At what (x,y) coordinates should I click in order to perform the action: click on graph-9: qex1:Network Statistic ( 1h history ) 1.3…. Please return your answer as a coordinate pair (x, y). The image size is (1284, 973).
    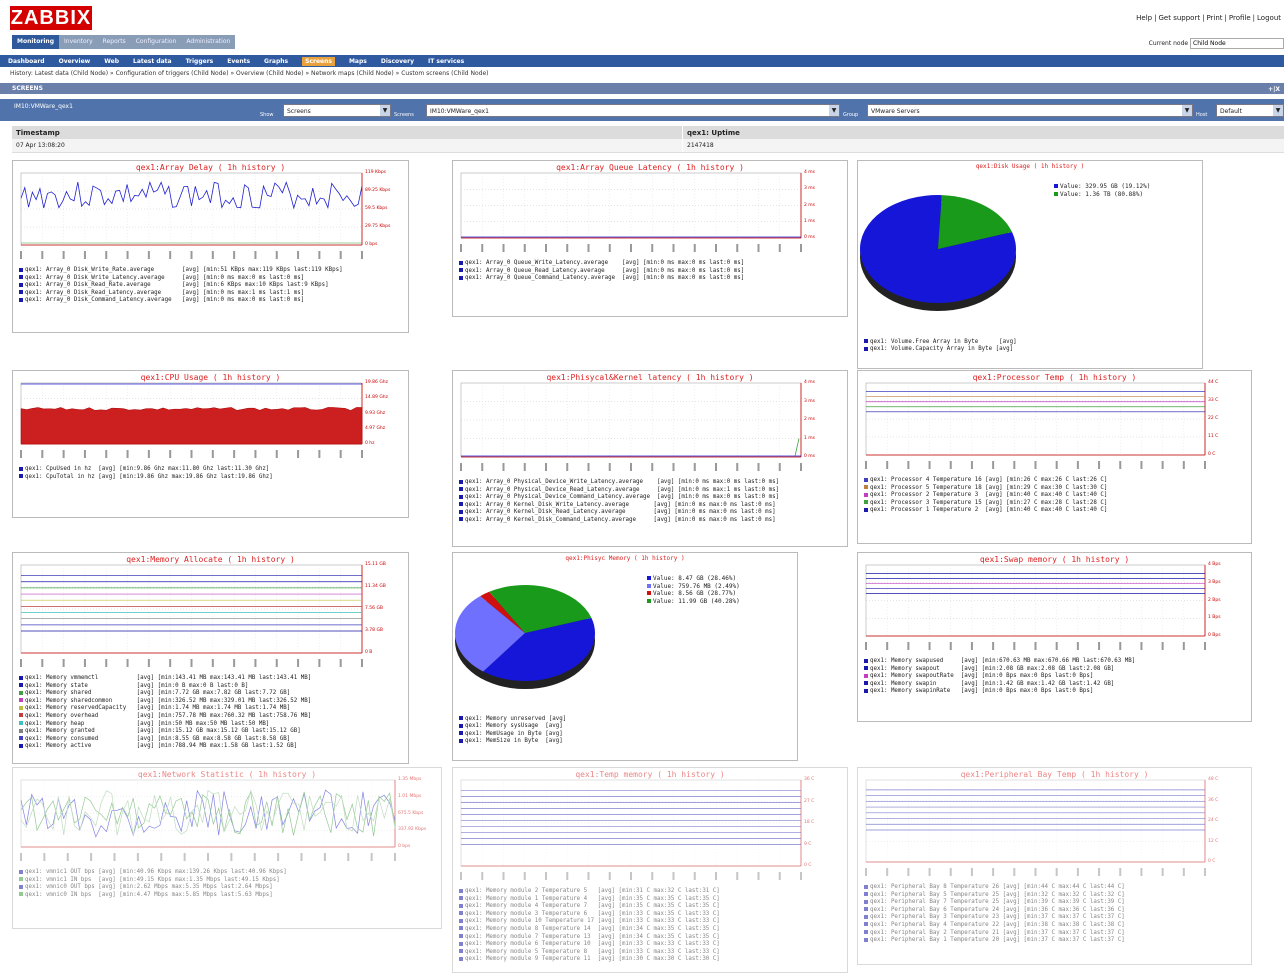
    Looking at the image, I should click on (227, 848).